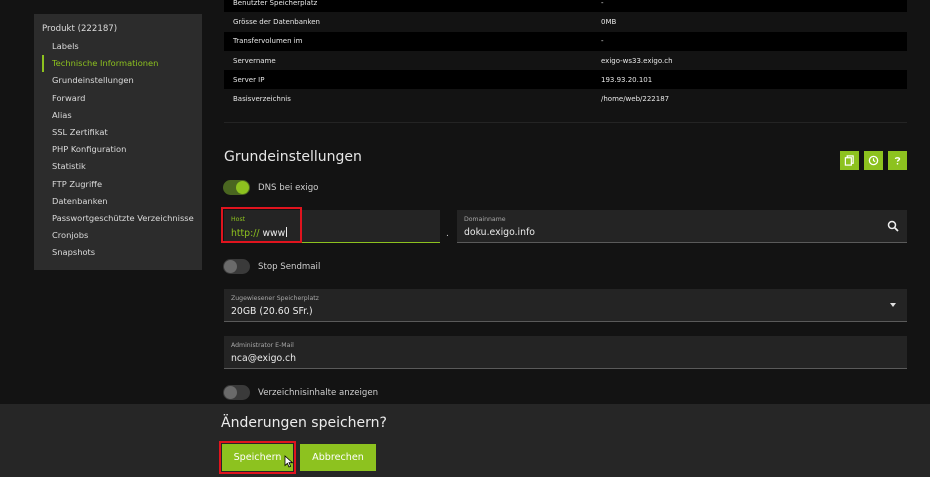 The image size is (930, 477). What do you see at coordinates (122, 201) in the screenshot?
I see `sidebar-item-datenbanken: Datenbanken` at bounding box center [122, 201].